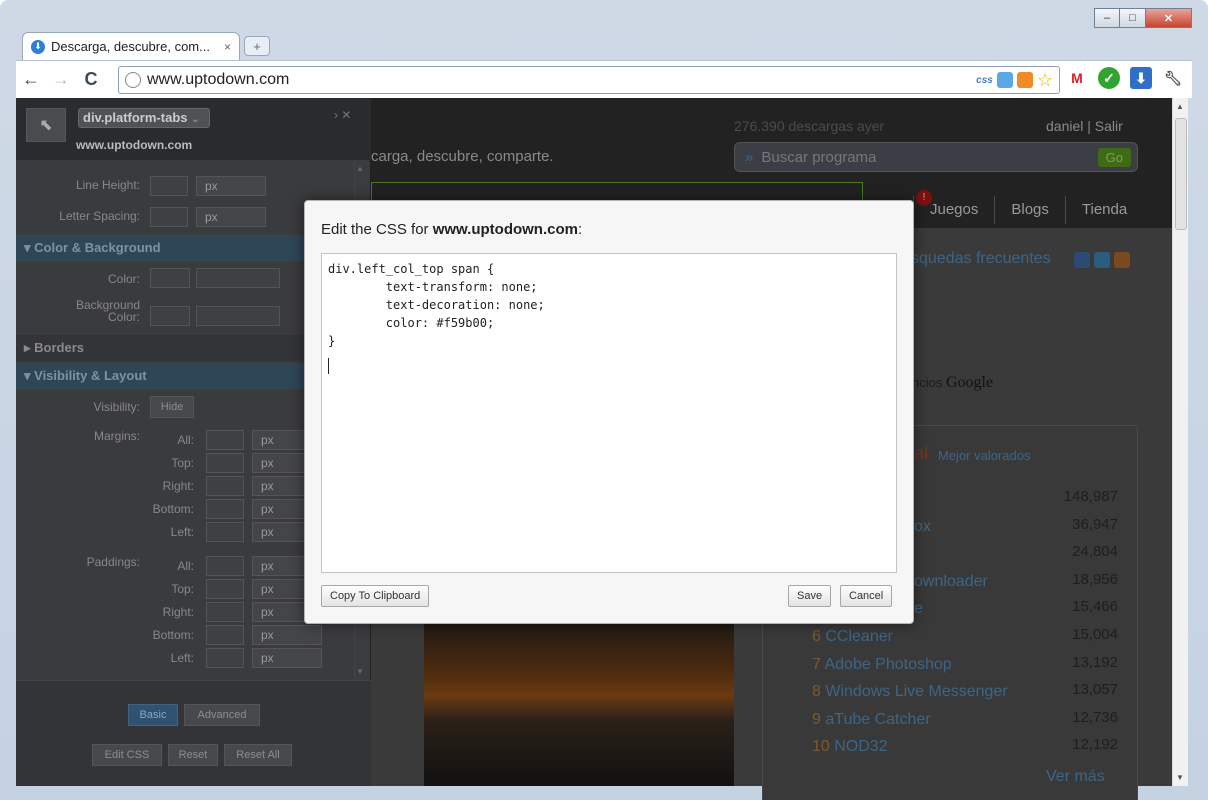 This screenshot has width=1208, height=800. Describe the element at coordinates (1107, 18) in the screenshot. I see `minimize-button: ‒` at that location.